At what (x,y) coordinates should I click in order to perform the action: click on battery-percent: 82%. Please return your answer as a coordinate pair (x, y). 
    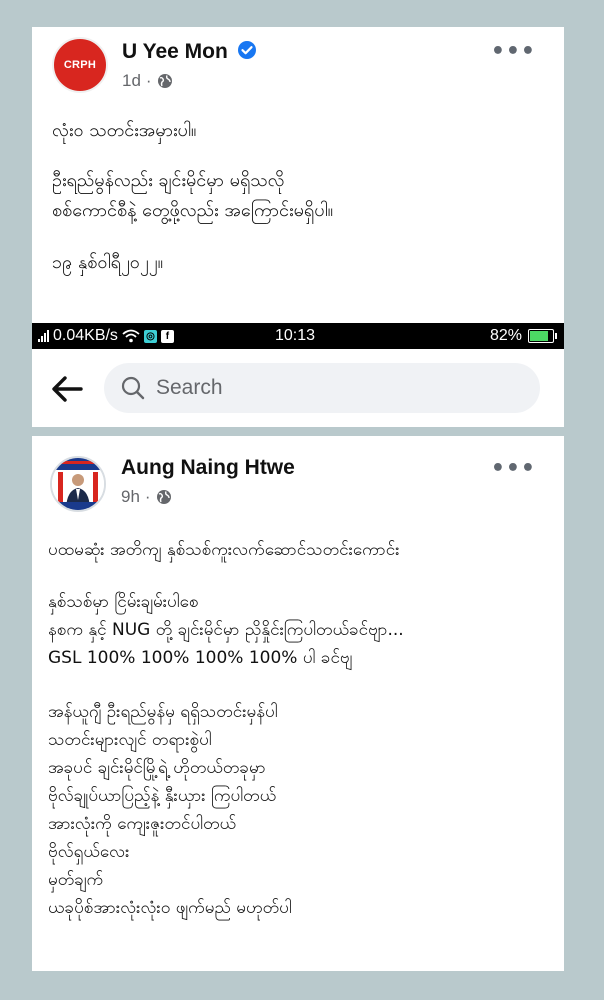
    Looking at the image, I should click on (505, 335).